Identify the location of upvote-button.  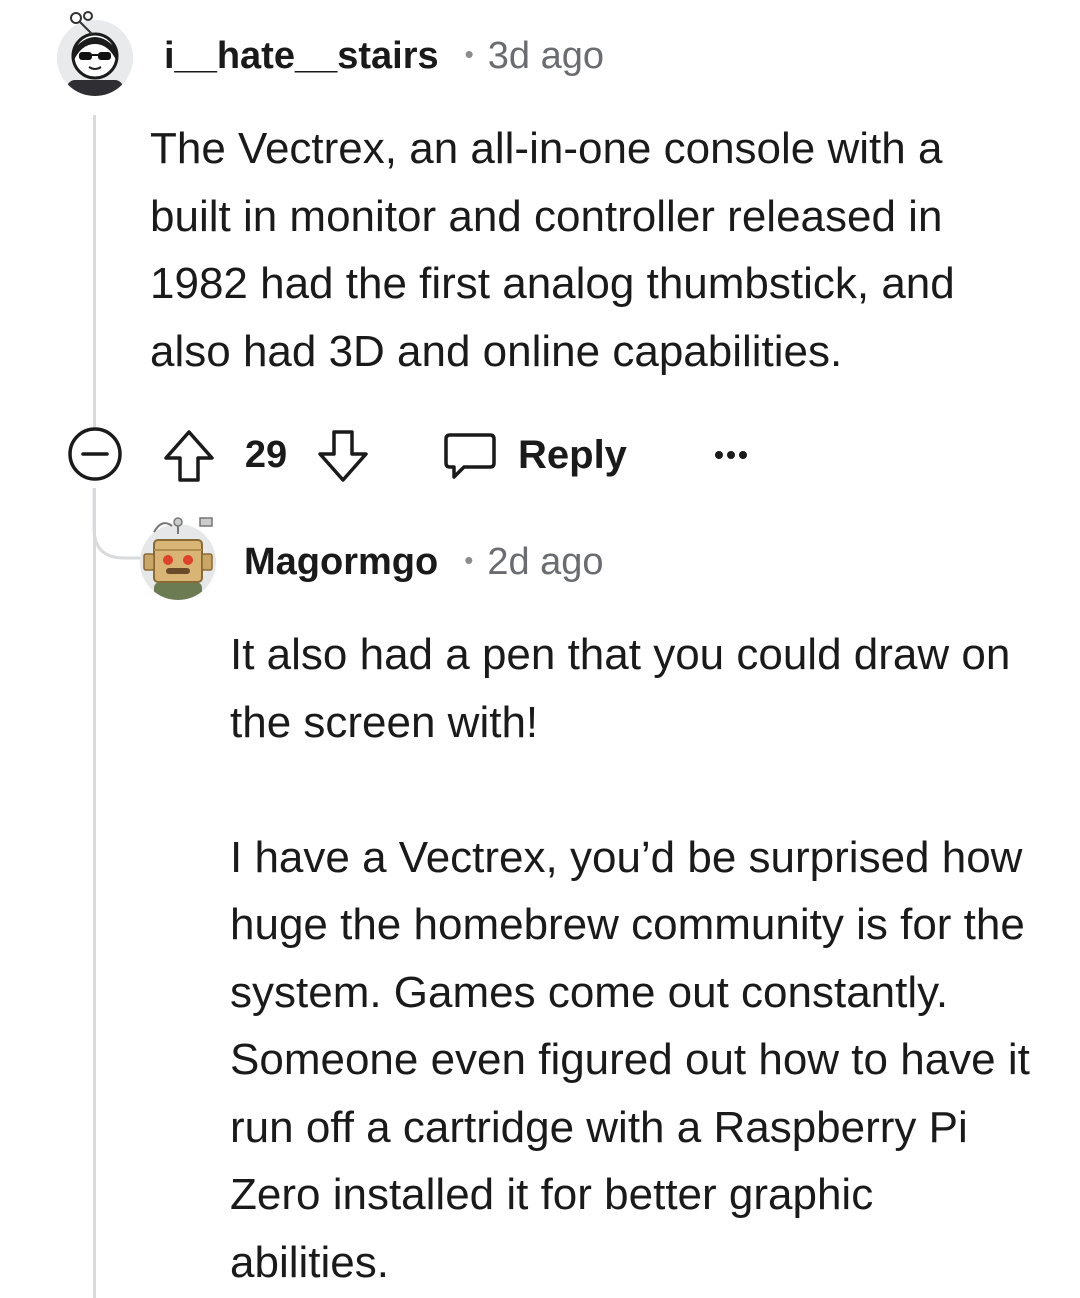
(189, 456).